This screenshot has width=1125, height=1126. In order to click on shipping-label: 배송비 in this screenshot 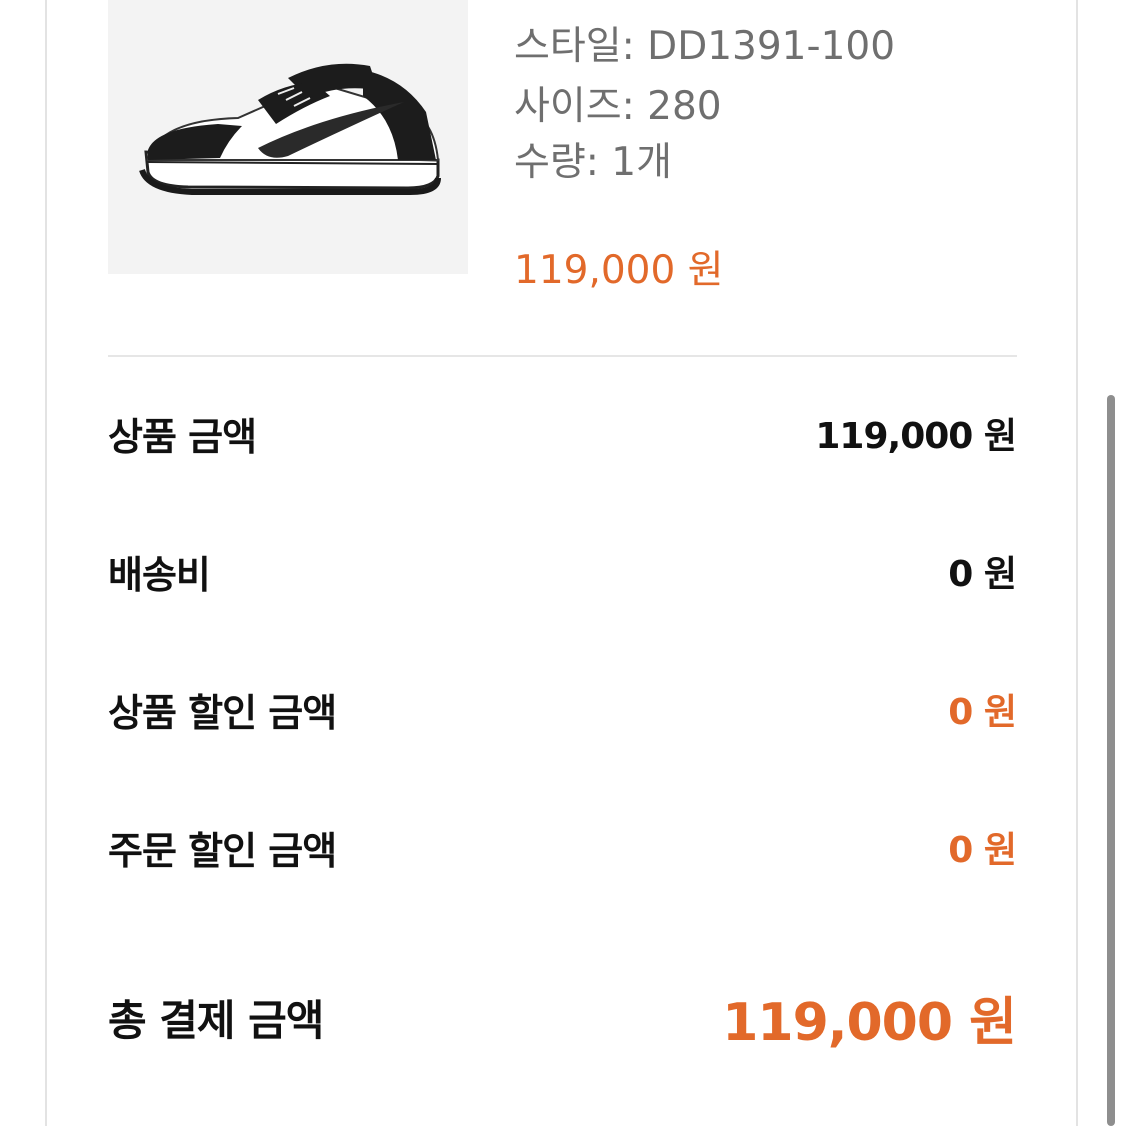, I will do `click(159, 574)`.